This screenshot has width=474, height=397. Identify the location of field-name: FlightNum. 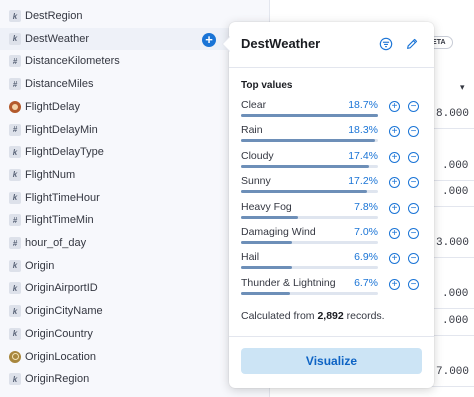
(50, 174).